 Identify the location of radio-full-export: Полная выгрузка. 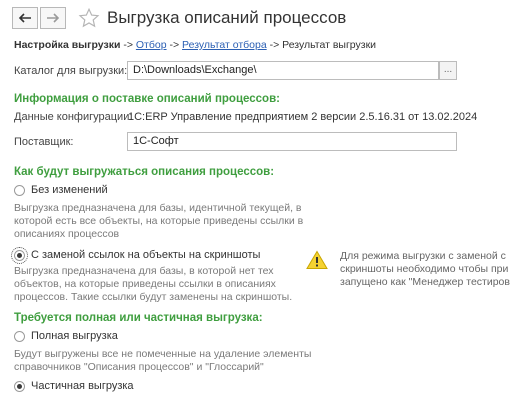
(66, 336).